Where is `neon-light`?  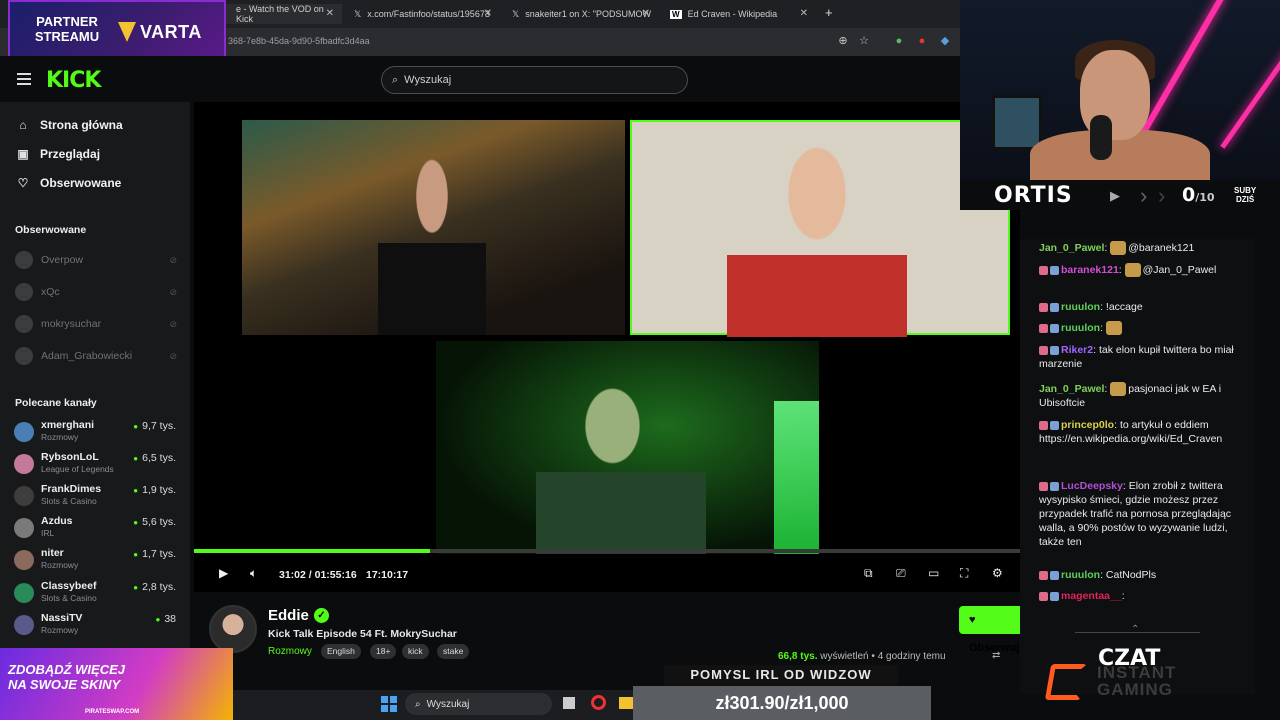
neon-light is located at coordinates (1250, 90).